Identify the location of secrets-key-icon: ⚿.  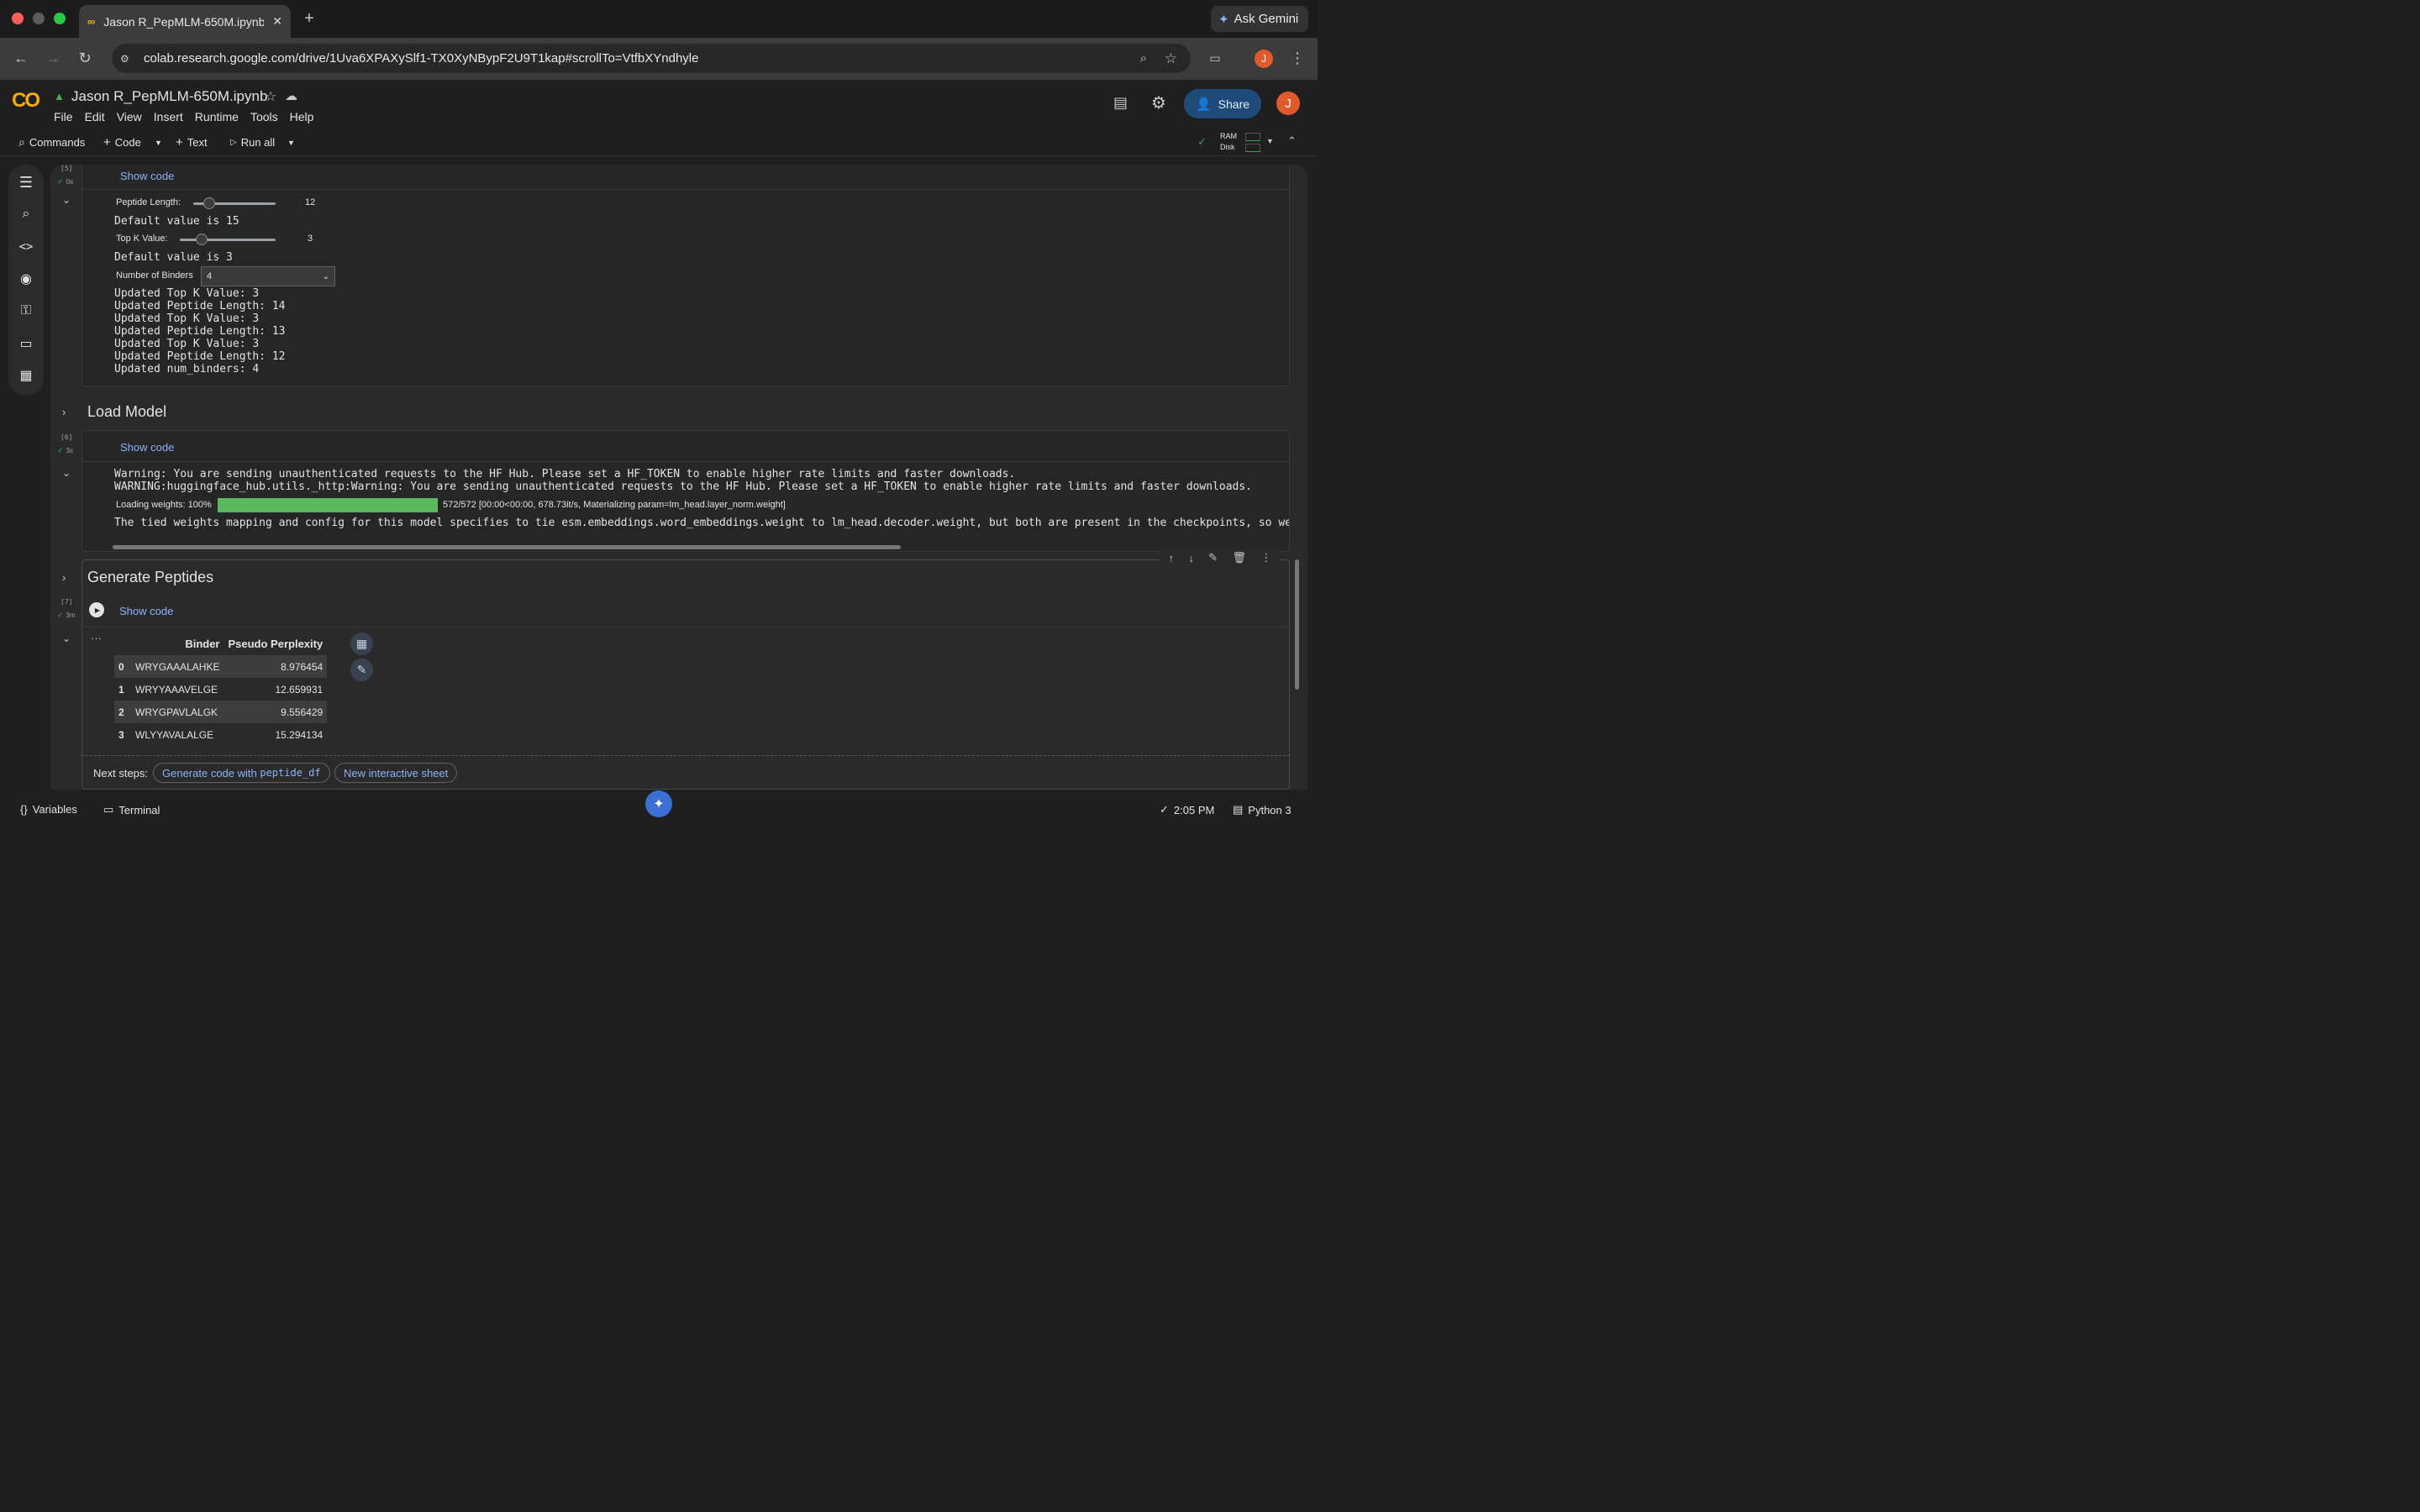
(26, 311).